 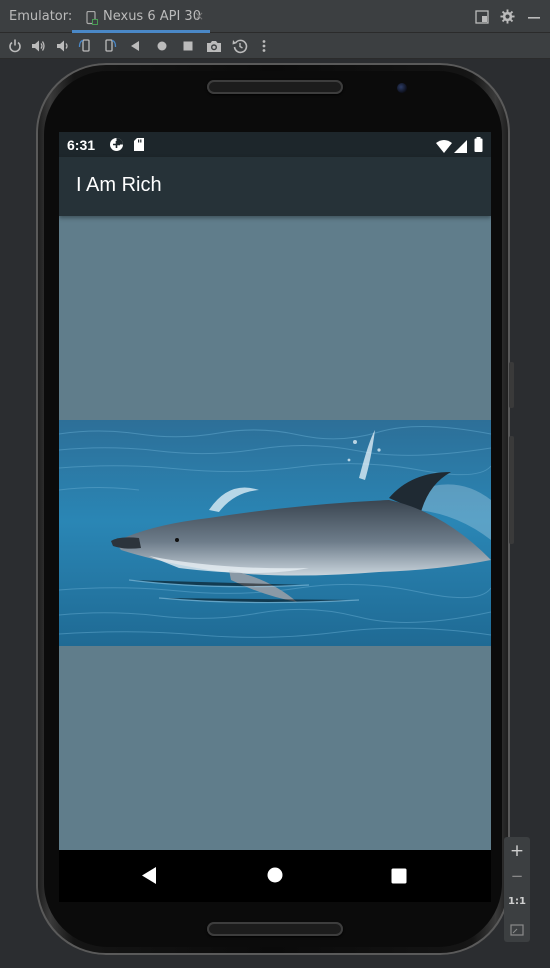 I want to click on dock-layout-icon, so click(x=482, y=18).